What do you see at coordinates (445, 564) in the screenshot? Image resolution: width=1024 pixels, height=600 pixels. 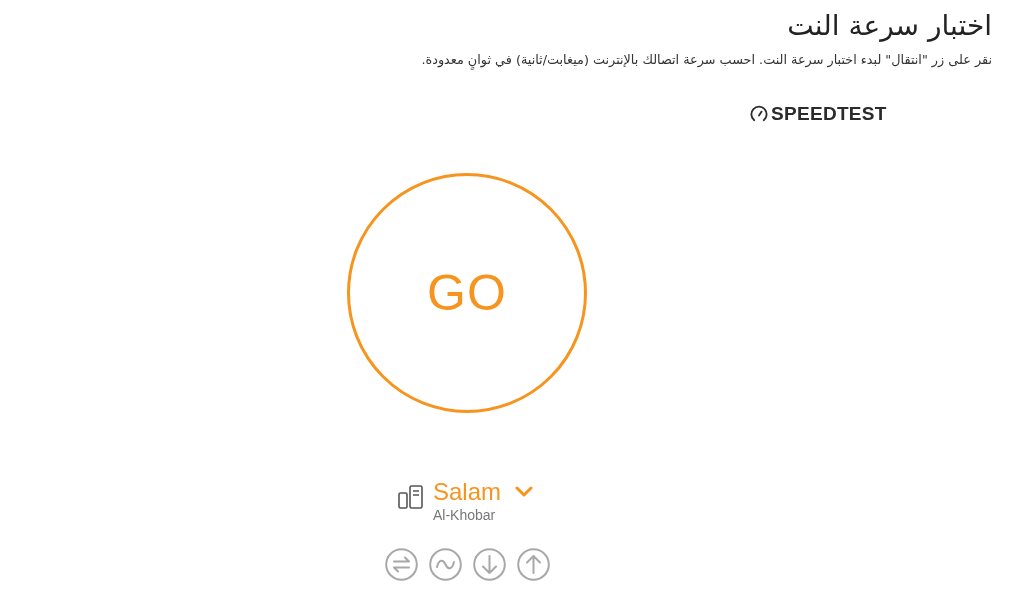 I see `wave-icon` at bounding box center [445, 564].